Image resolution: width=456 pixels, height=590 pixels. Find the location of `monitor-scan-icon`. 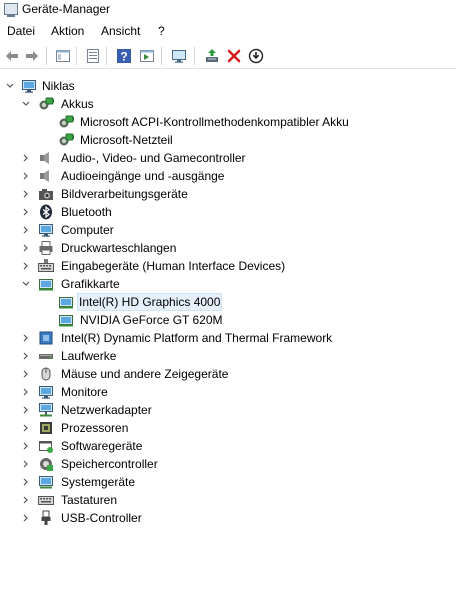

monitor-scan-icon is located at coordinates (179, 56).